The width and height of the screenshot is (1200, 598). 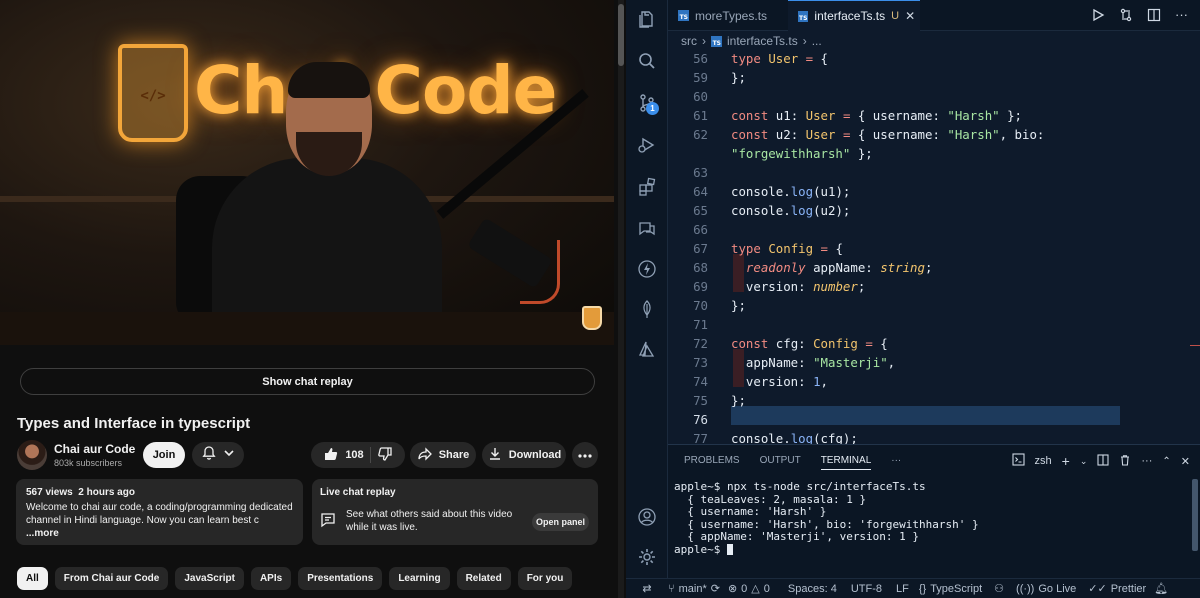 What do you see at coordinates (846, 462) in the screenshot?
I see `tab-terminal: TERMINAL` at bounding box center [846, 462].